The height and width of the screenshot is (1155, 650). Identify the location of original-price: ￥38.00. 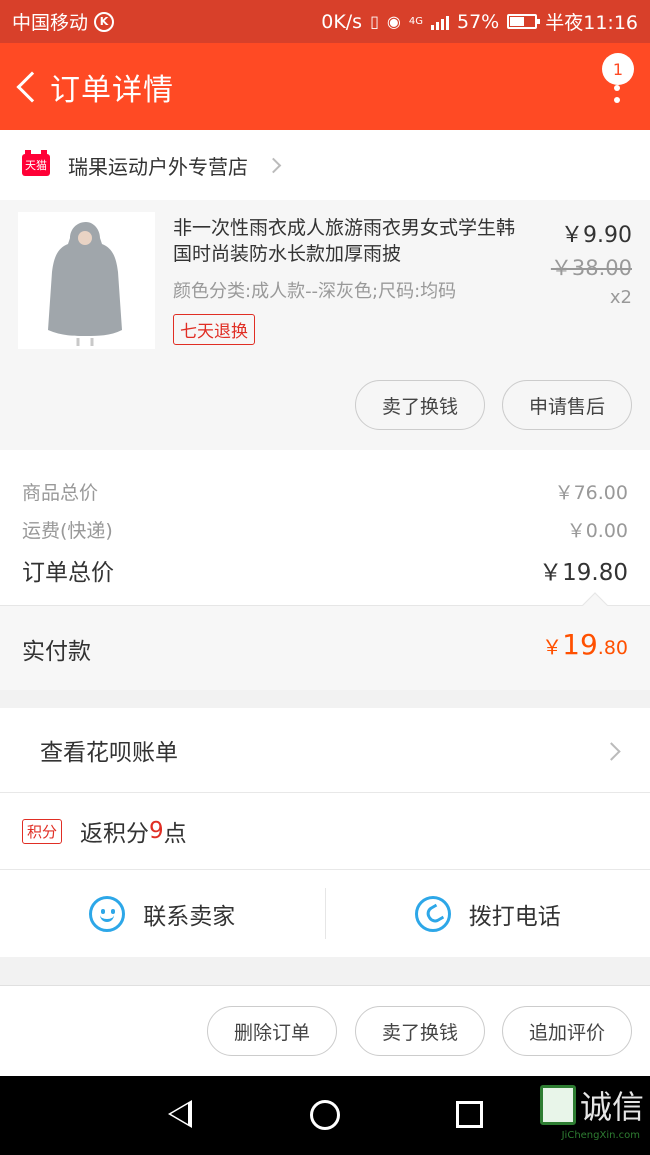
(591, 268).